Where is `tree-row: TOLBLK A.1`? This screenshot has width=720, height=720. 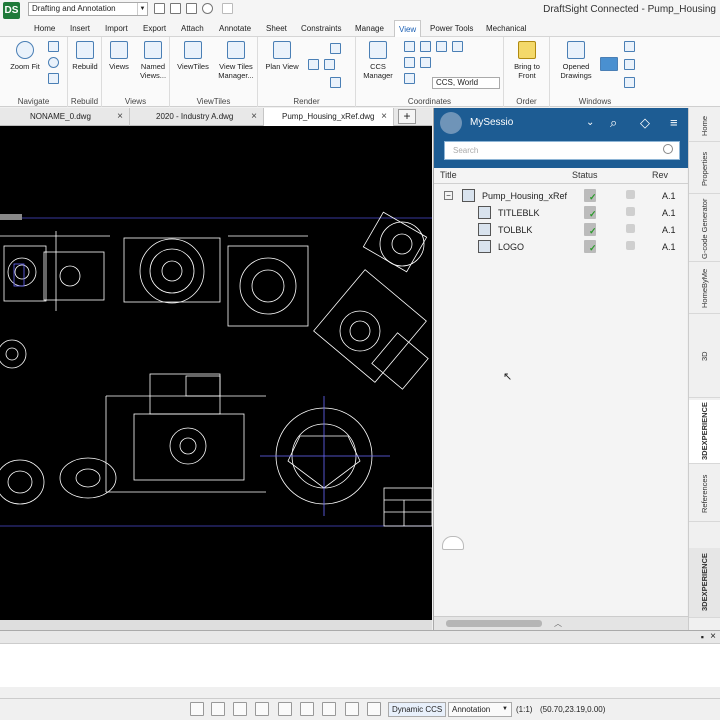
tree-row: TOLBLK A.1 is located at coordinates (561, 230).